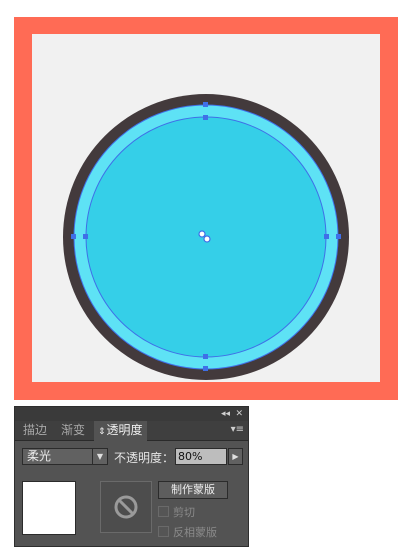 The width and height of the screenshot is (418, 560). Describe the element at coordinates (184, 512) in the screenshot. I see `clip-label: 剪切` at that location.